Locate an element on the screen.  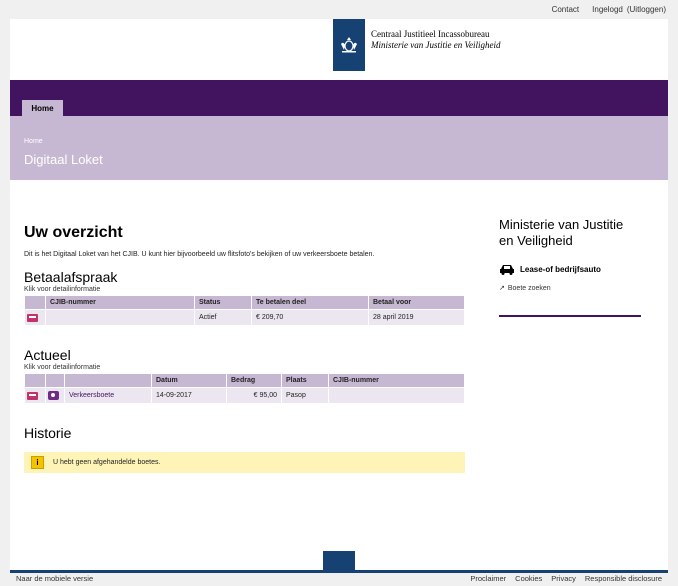
table-header: Datum is located at coordinates (189, 380).